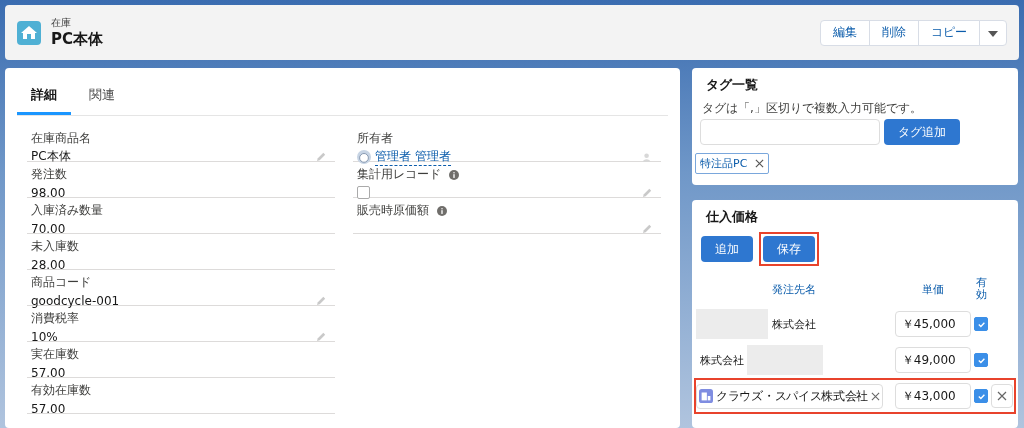 The height and width of the screenshot is (428, 1024). Describe the element at coordinates (61, 390) in the screenshot. I see `field-label: 有効在庫数` at that location.